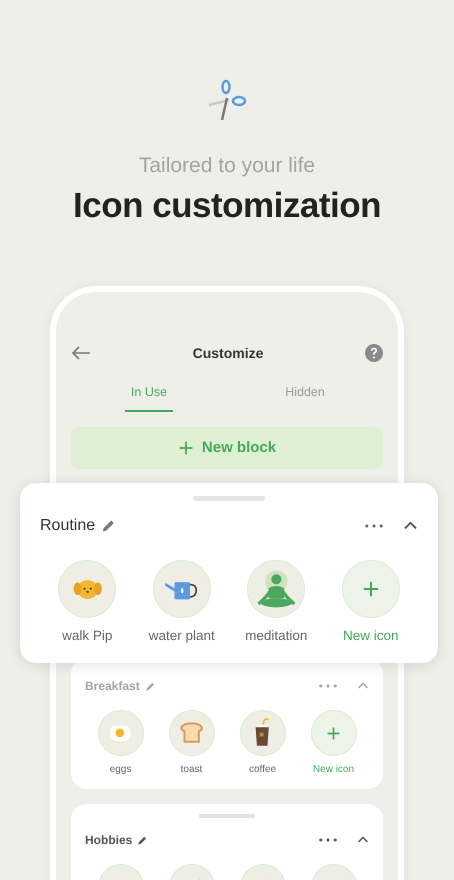  I want to click on block-name: Hobbies, so click(108, 840).